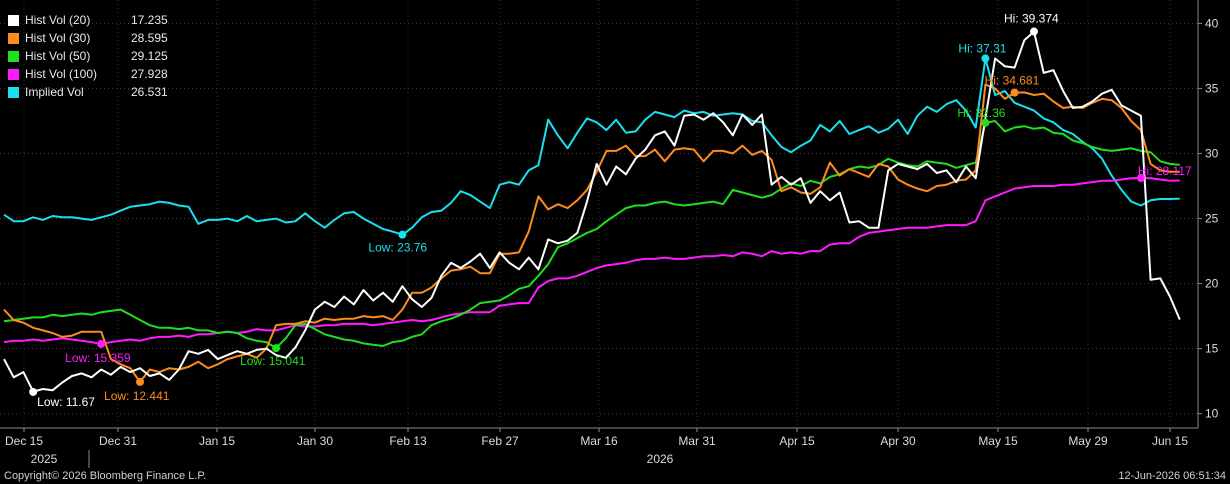  Describe the element at coordinates (1212, 154) in the screenshot. I see `y-tick-label: 30` at that location.